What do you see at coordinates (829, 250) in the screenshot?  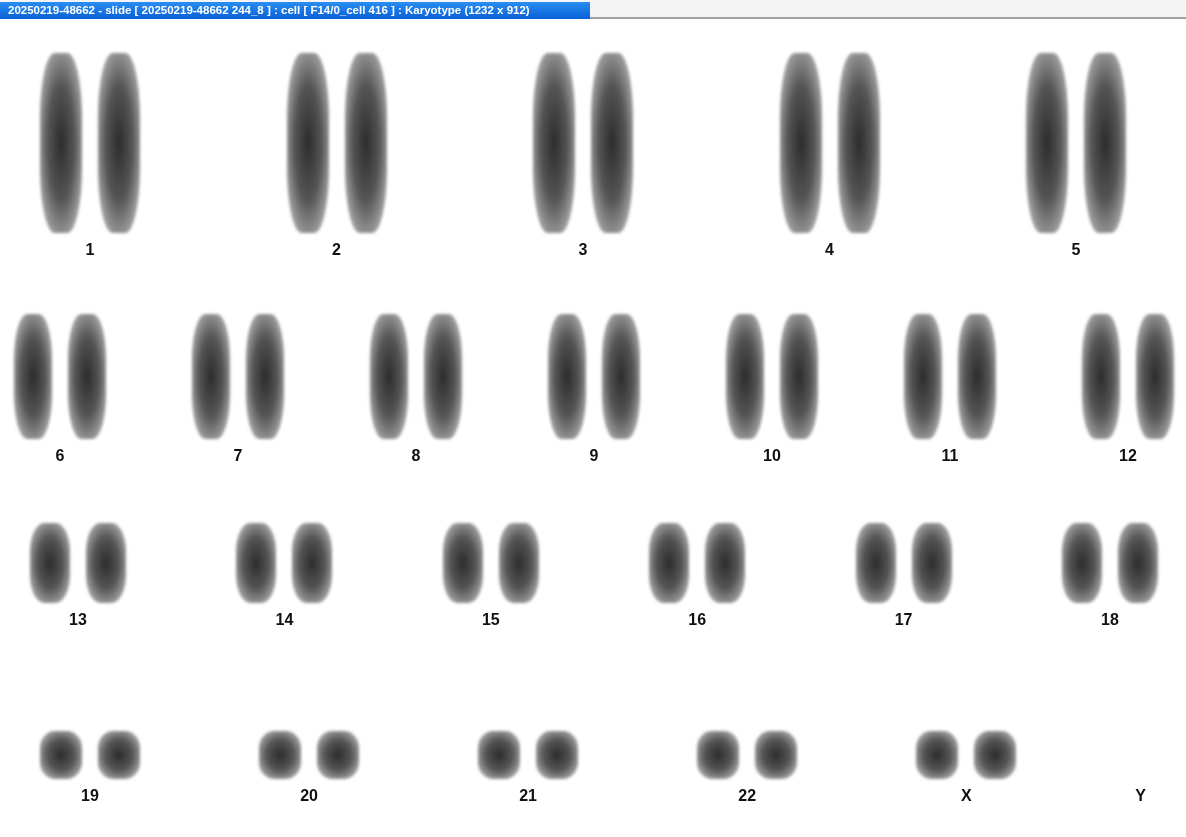 I see `chromosome-label: 4` at bounding box center [829, 250].